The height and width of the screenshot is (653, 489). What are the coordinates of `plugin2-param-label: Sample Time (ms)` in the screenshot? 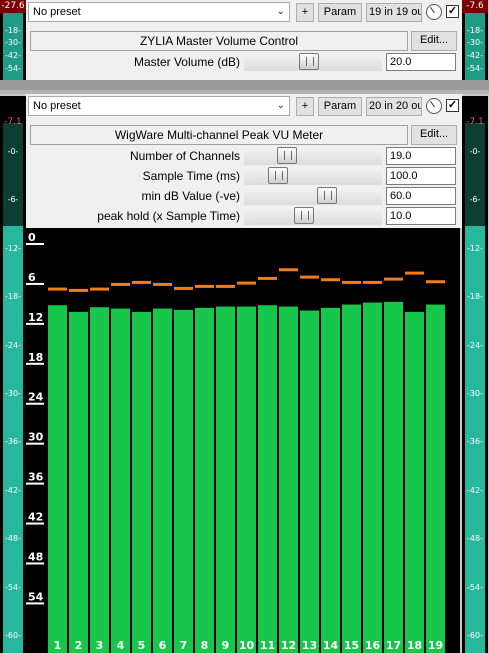 It's located at (191, 176).